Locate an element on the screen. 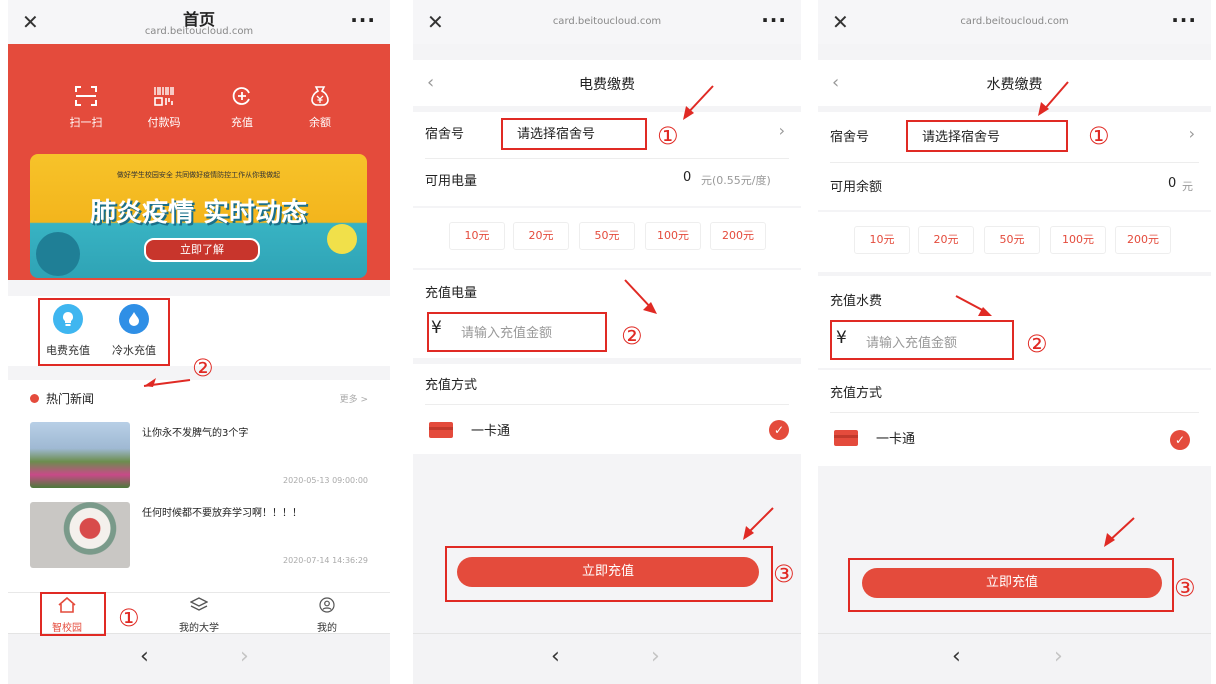 This screenshot has width=1216, height=684. recharge-icon is located at coordinates (242, 97).